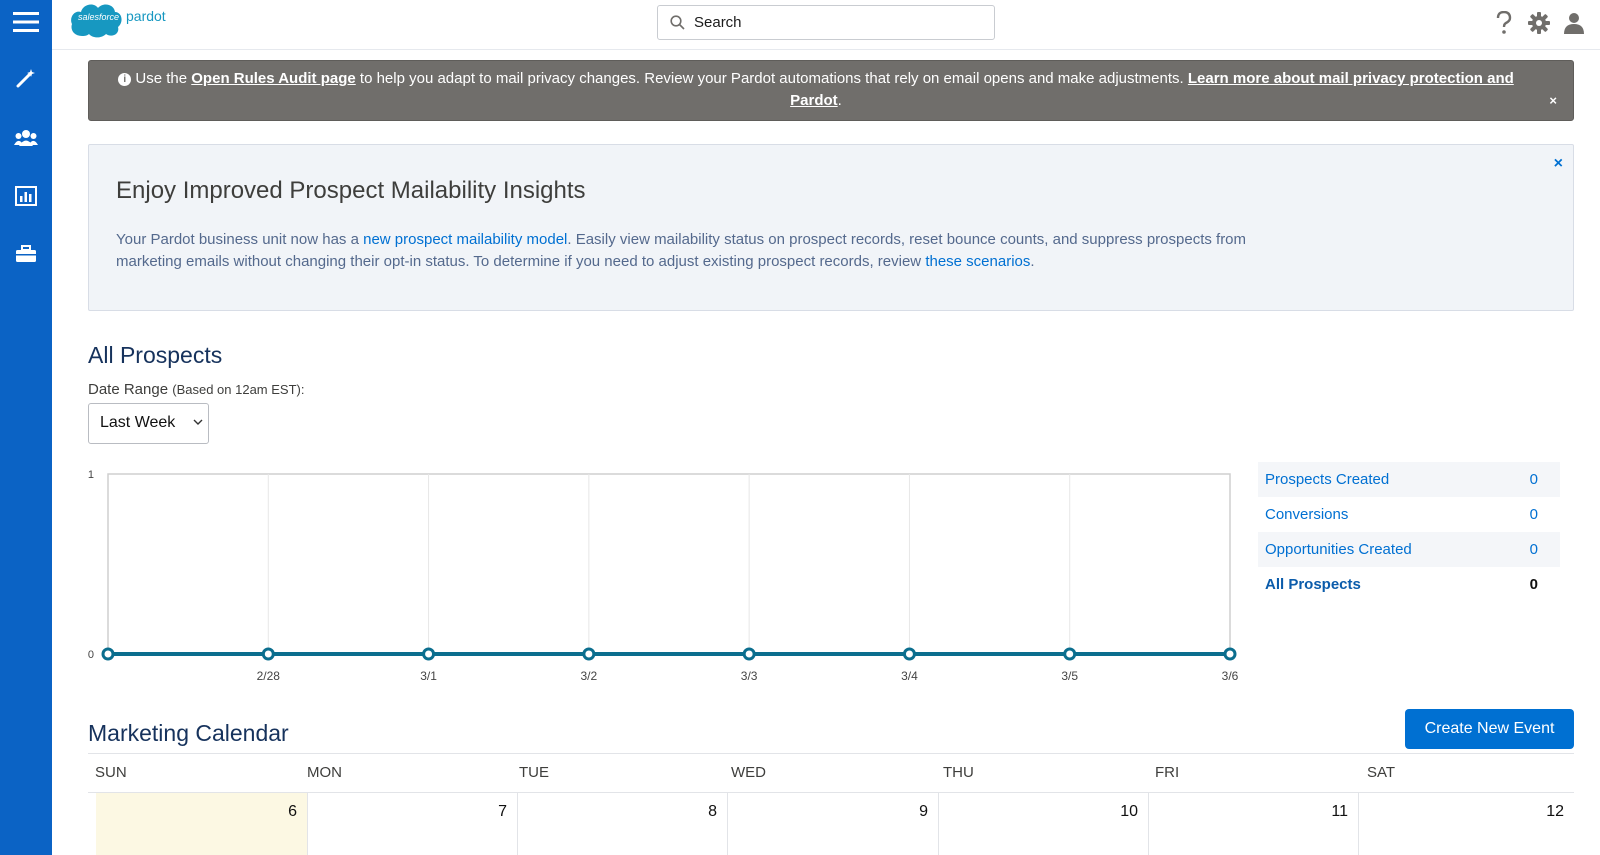 This screenshot has height=855, width=1600. Describe the element at coordinates (26, 427) in the screenshot. I see `sidebar` at that location.